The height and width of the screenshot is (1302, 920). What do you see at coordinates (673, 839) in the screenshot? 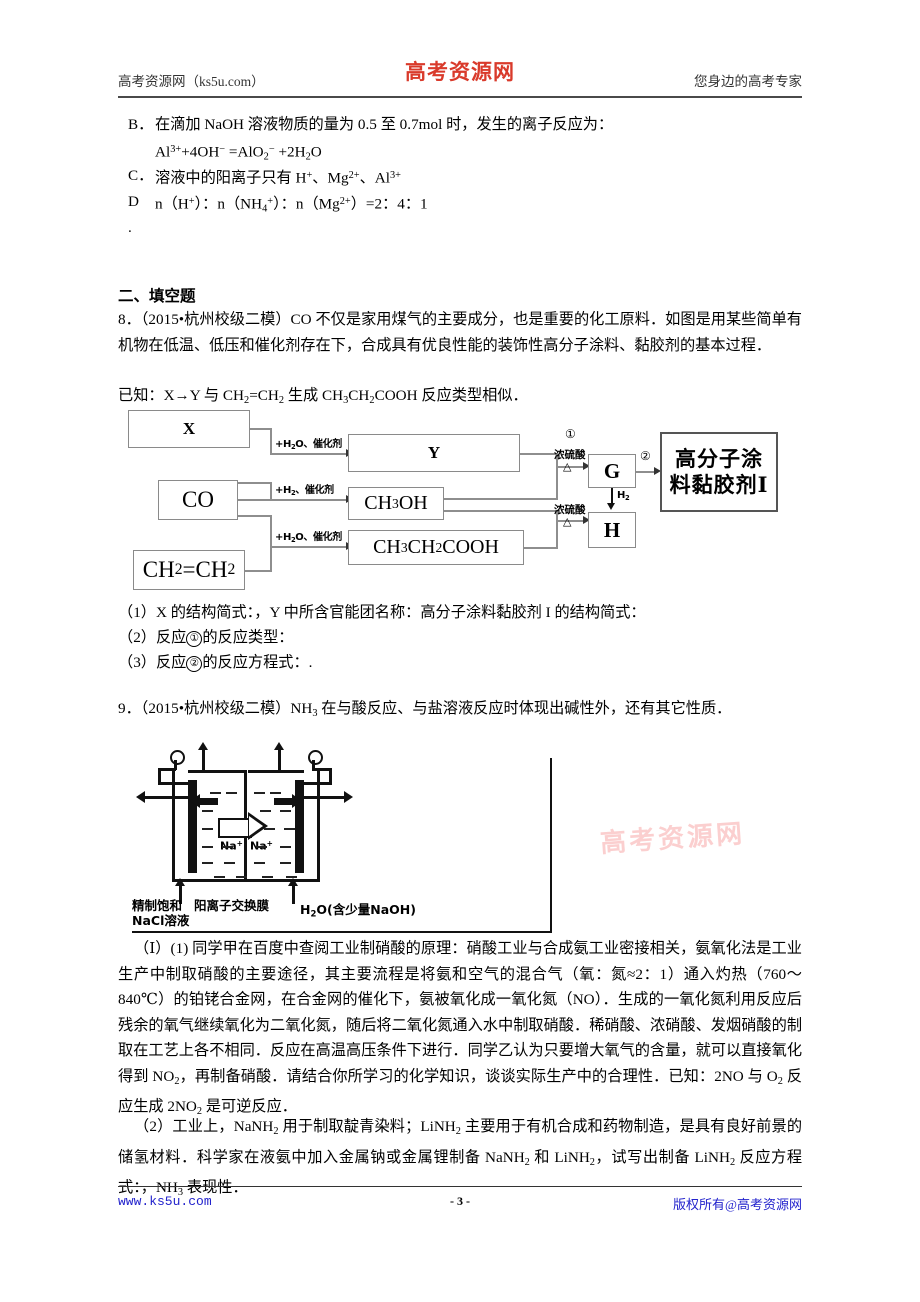
I see `page-watermark: 高考资源网` at bounding box center [673, 839].